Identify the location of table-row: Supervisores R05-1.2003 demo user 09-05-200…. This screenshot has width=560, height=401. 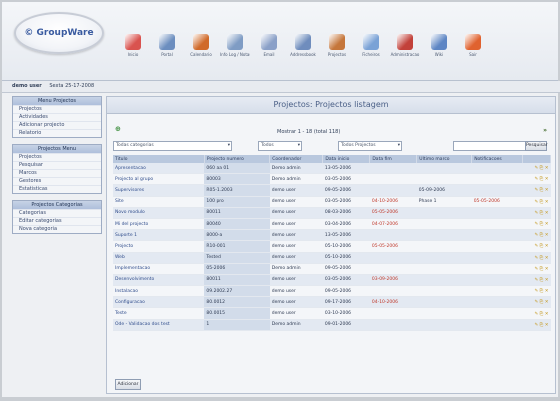
(332, 190).